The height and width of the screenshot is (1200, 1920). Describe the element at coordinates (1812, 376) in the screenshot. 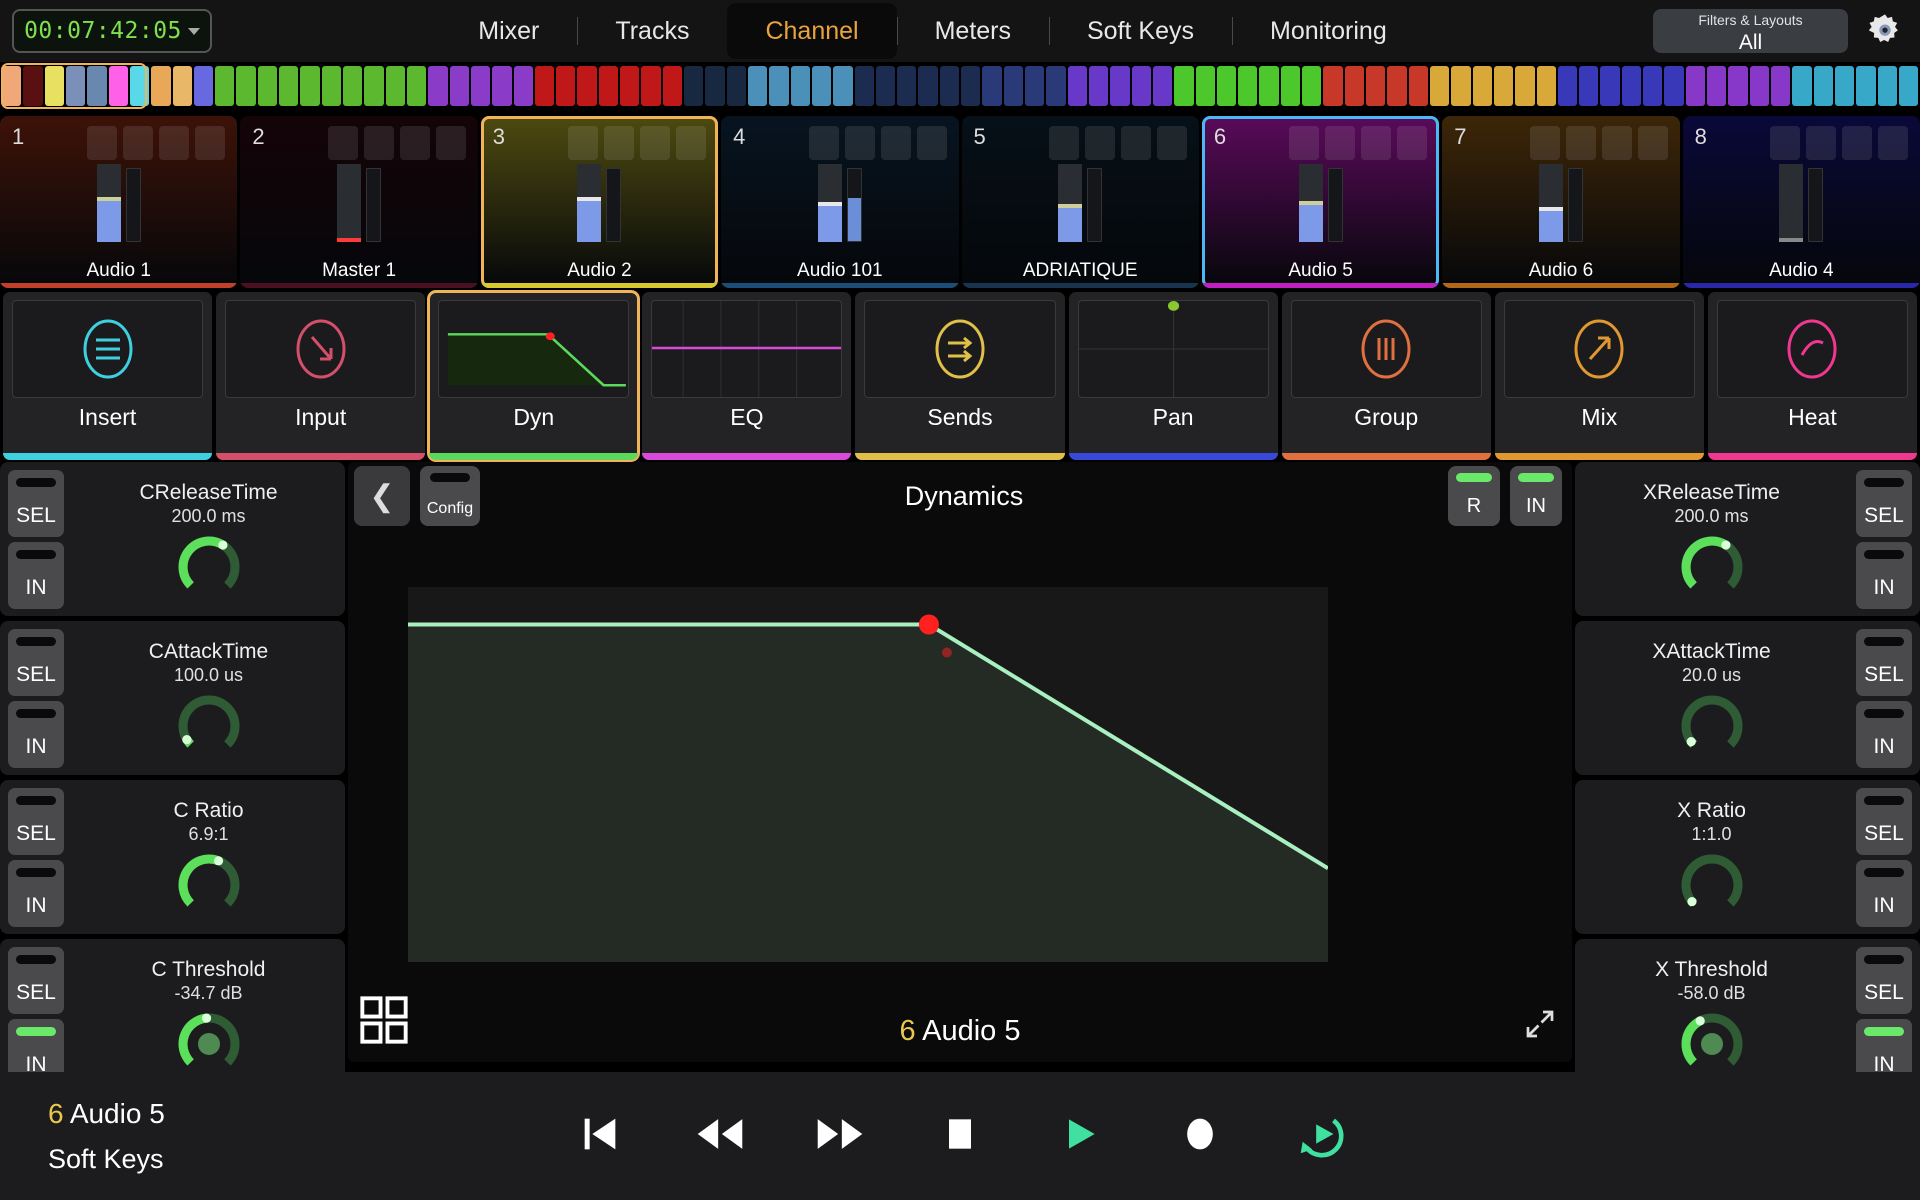

I see `function-tab-heat: Heat` at that location.